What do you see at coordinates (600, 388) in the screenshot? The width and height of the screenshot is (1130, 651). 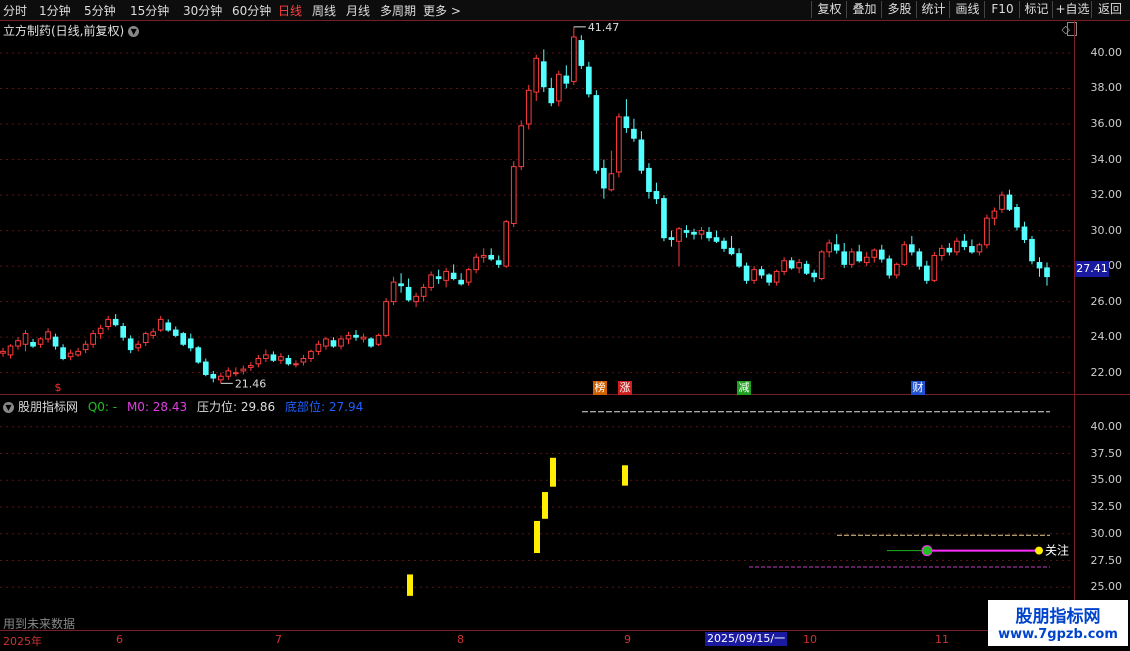 I see `event-badge-list: 榜` at bounding box center [600, 388].